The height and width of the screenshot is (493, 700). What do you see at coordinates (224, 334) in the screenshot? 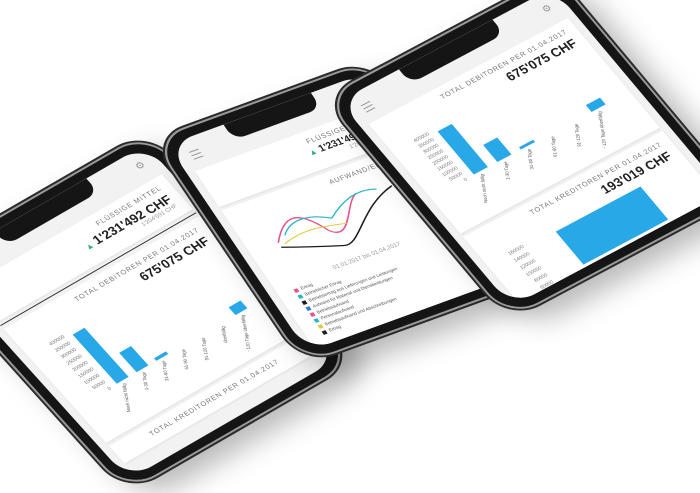
I see `x-tick-label: überfällig` at bounding box center [224, 334].